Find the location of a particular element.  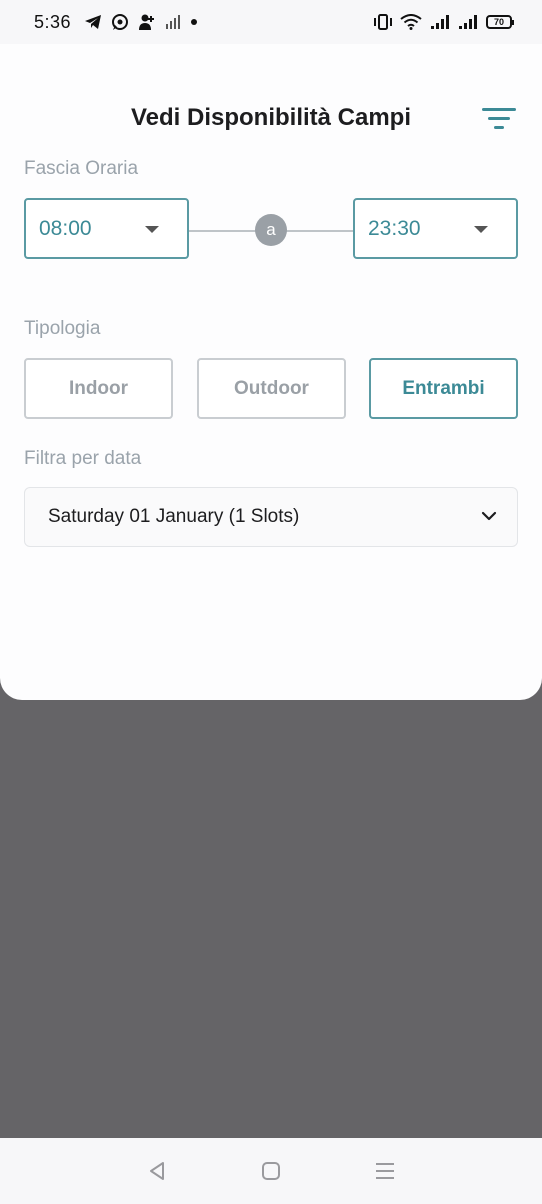

filter-button is located at coordinates (499, 119).